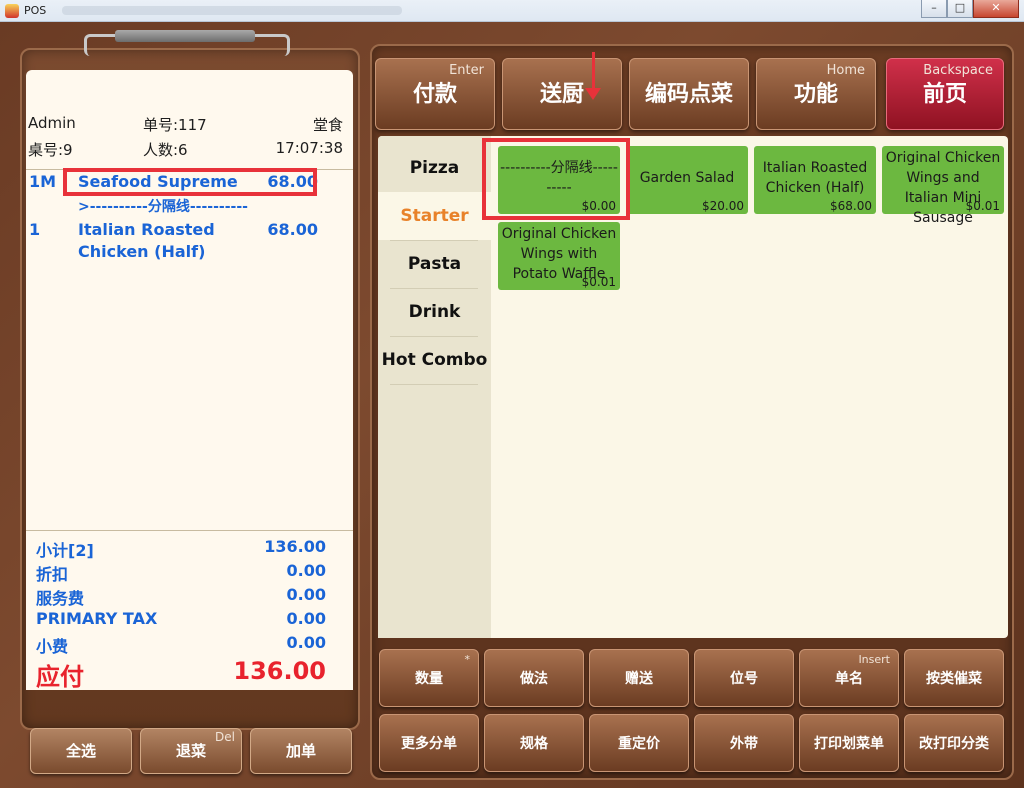 The image size is (1024, 788). I want to click on order-line-name: Italian Roasted, so click(146, 229).